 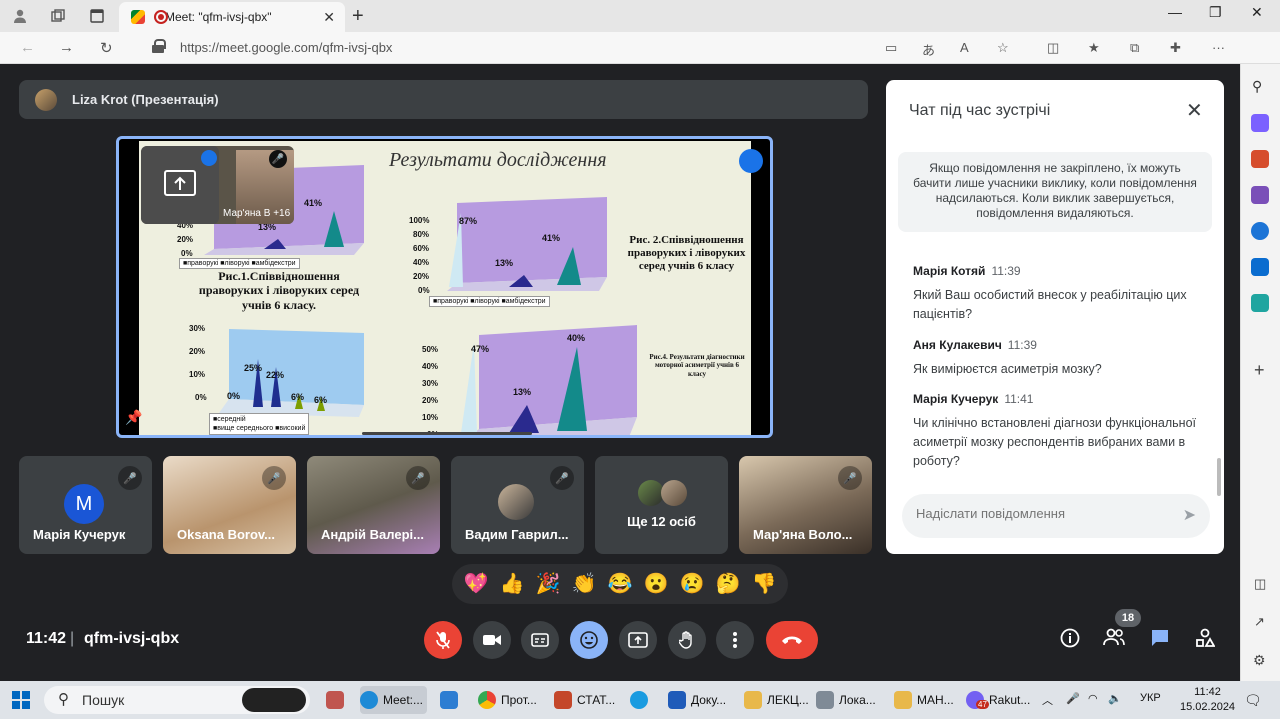 I want to click on more-options-button, so click(x=735, y=640).